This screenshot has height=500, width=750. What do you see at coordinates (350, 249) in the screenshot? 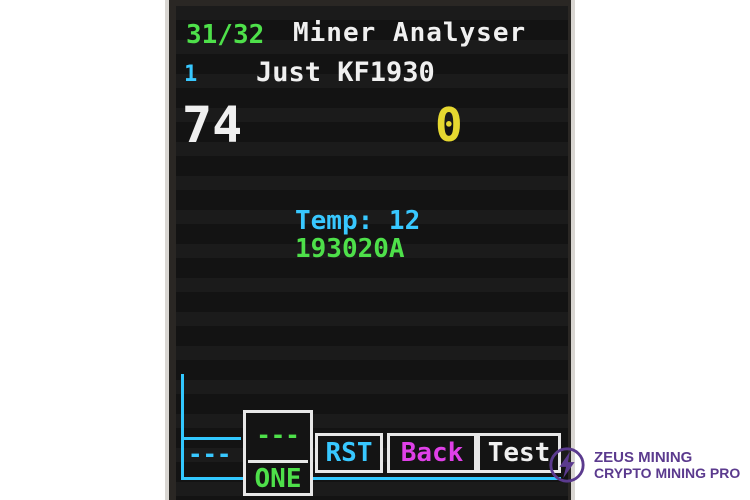
I see `date-code: 193020A` at bounding box center [350, 249].